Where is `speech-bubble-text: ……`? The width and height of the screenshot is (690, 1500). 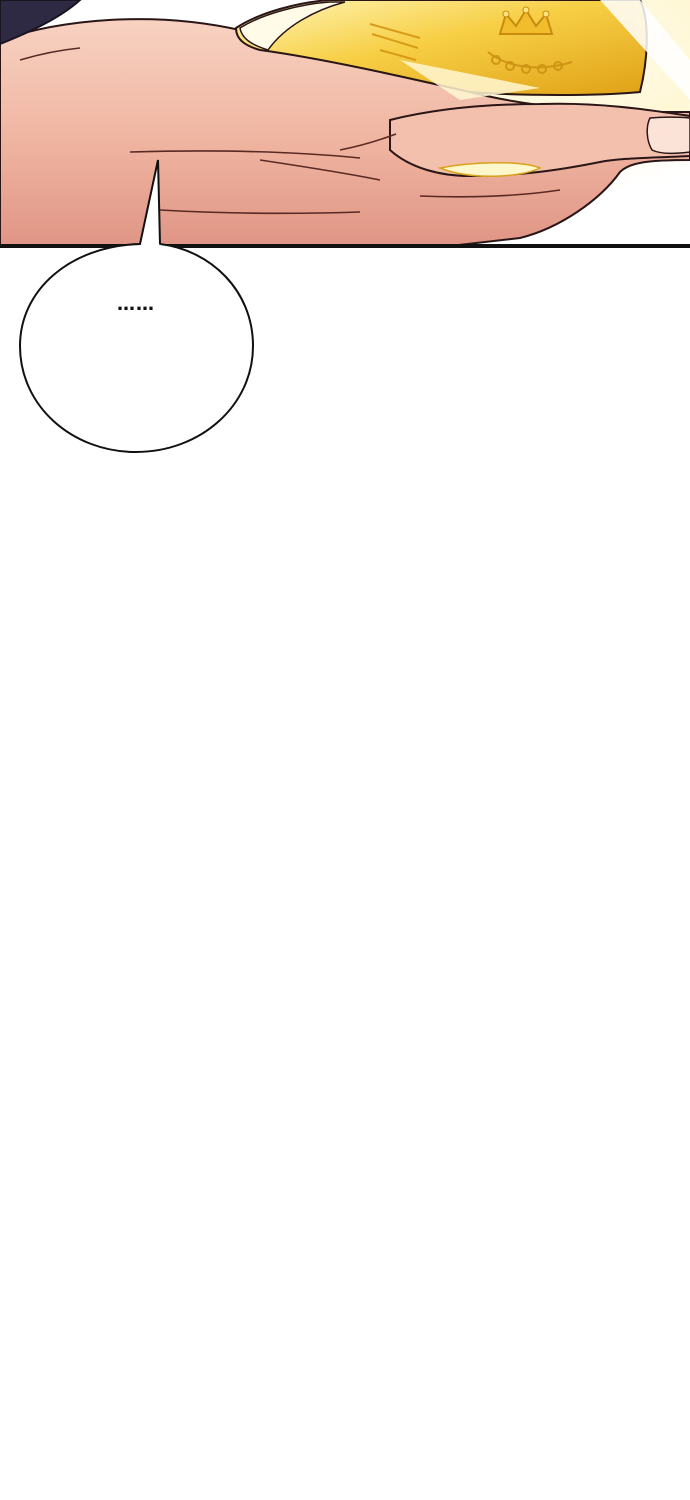
speech-bubble-text: …… is located at coordinates (136, 304).